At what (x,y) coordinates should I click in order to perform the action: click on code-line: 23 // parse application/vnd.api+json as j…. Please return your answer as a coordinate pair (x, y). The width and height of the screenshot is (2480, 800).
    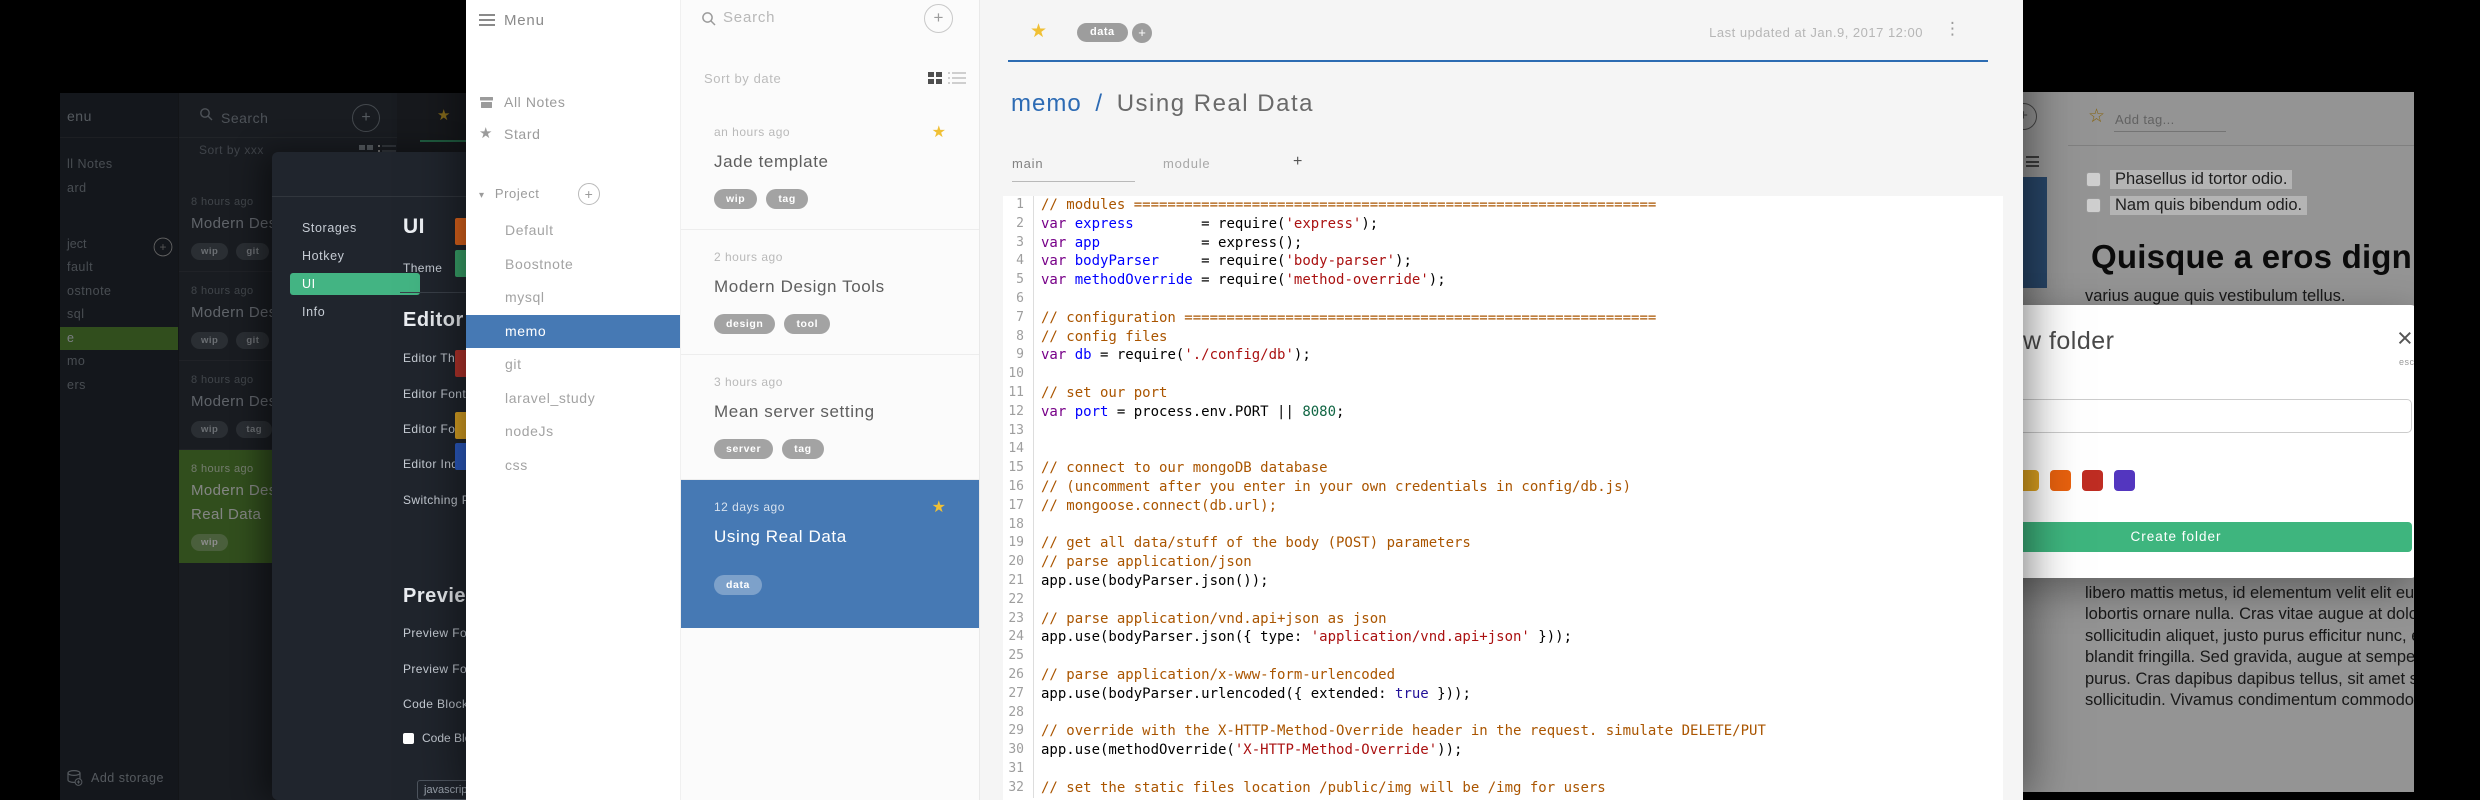
    Looking at the image, I should click on (1503, 619).